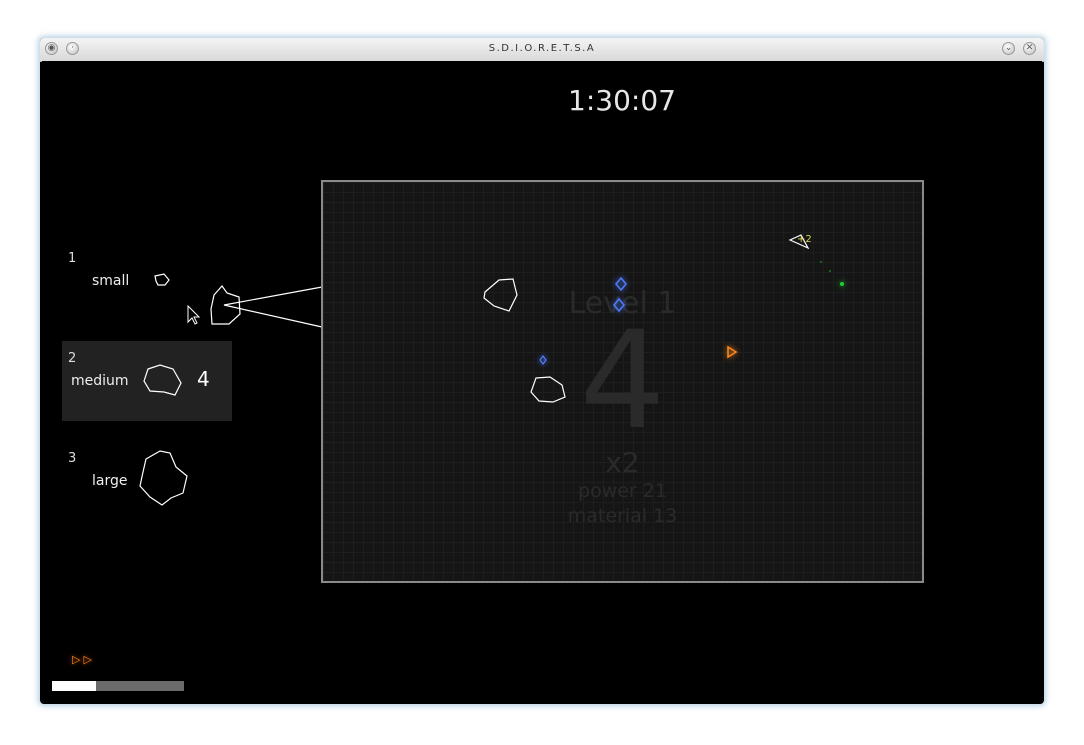 The image size is (1084, 745). I want to click on placement-beam, so click(273, 307).